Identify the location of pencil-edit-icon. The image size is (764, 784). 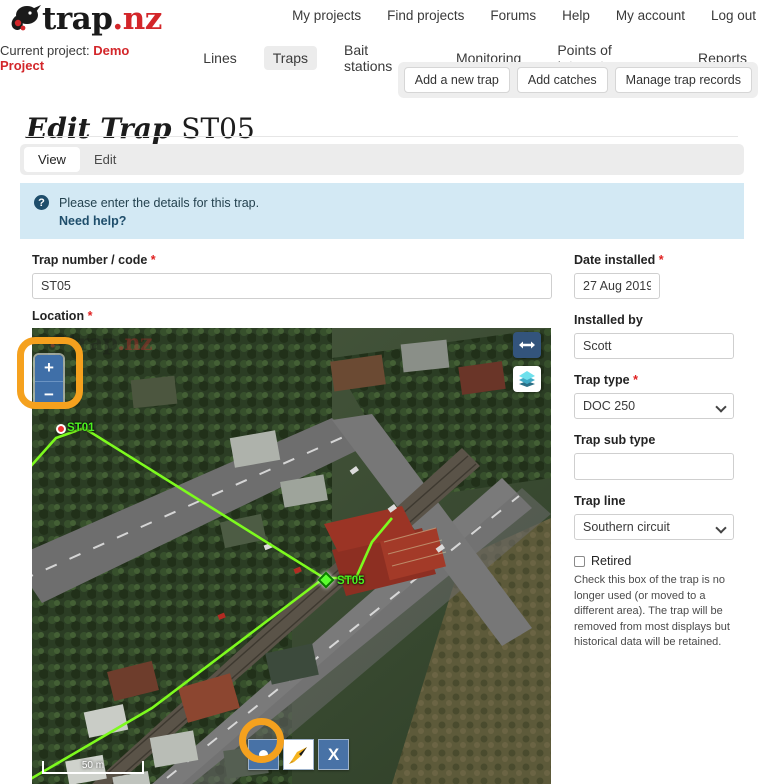
(297, 755).